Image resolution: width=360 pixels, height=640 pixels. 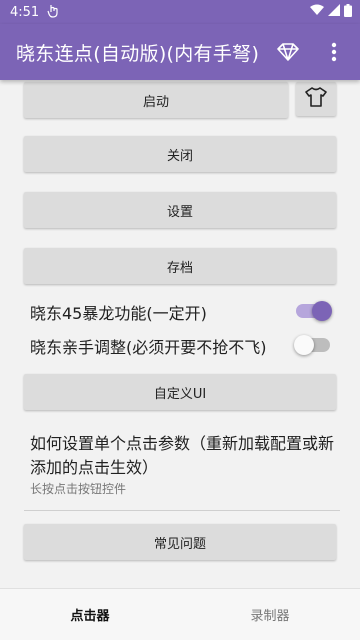 What do you see at coordinates (317, 12) in the screenshot?
I see `wifi-icon` at bounding box center [317, 12].